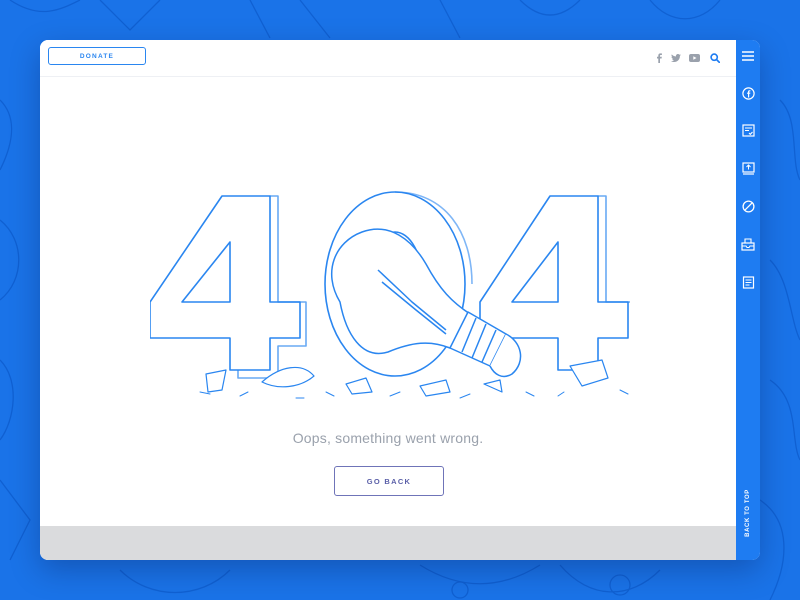 The image size is (800, 600). I want to click on menu-icon, so click(748, 56).